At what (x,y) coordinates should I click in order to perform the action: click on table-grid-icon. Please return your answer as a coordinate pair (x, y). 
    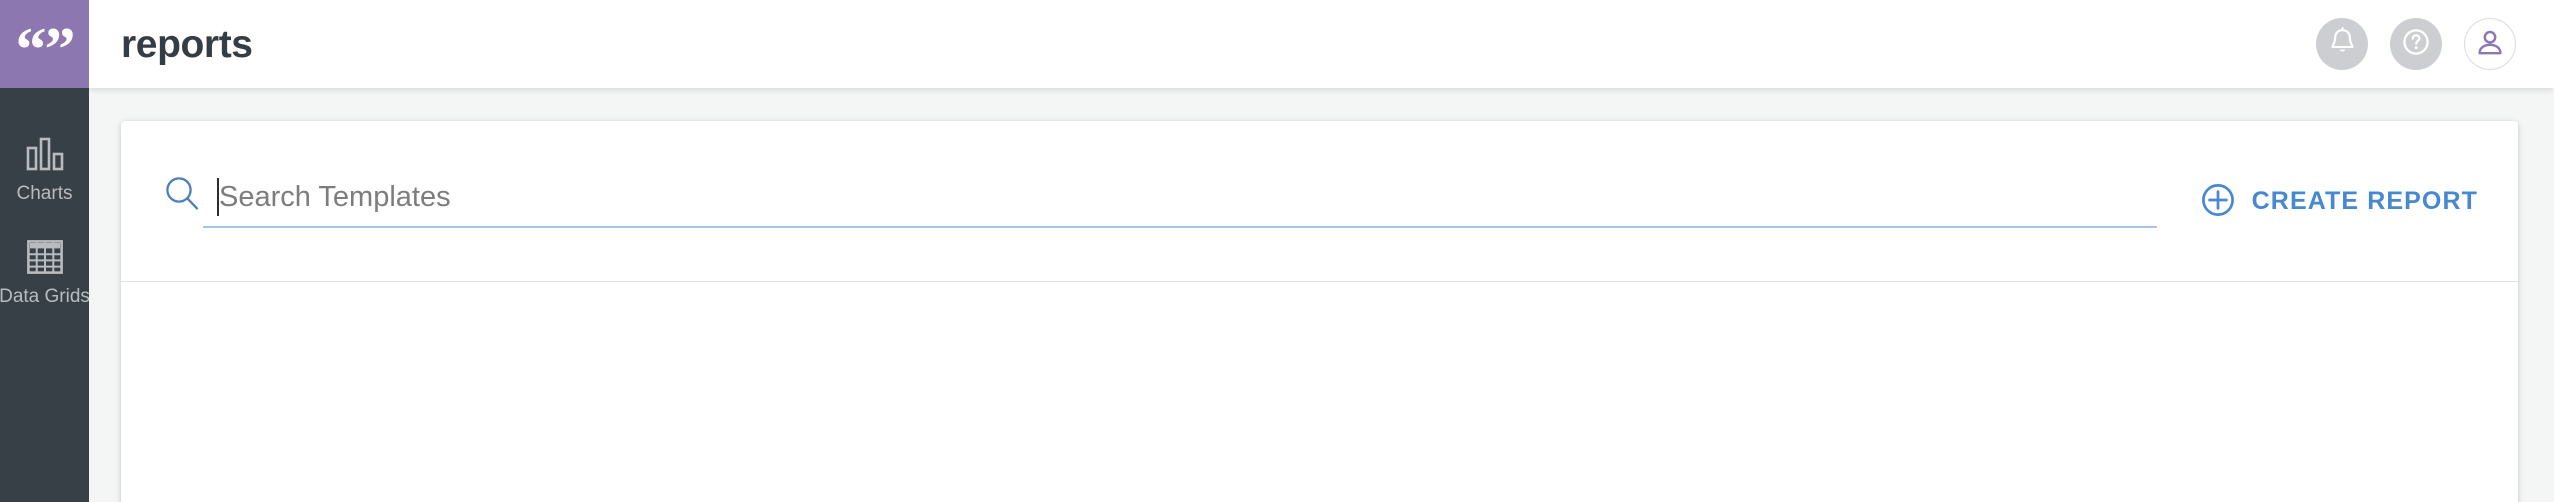
    Looking at the image, I should click on (44, 257).